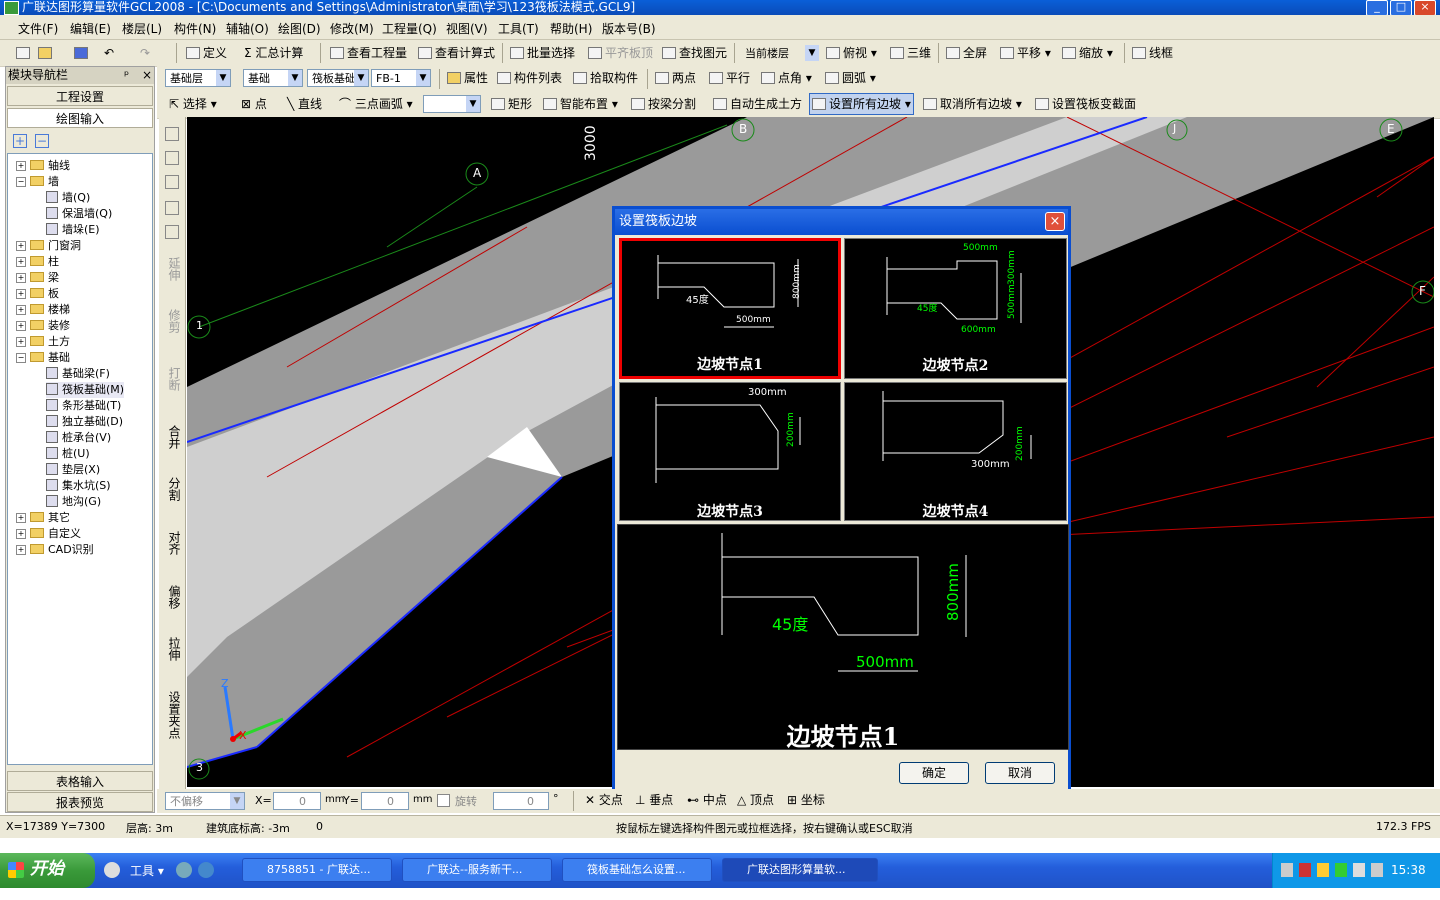  Describe the element at coordinates (37, 182) in the screenshot. I see `tree-item: − 墙` at that location.